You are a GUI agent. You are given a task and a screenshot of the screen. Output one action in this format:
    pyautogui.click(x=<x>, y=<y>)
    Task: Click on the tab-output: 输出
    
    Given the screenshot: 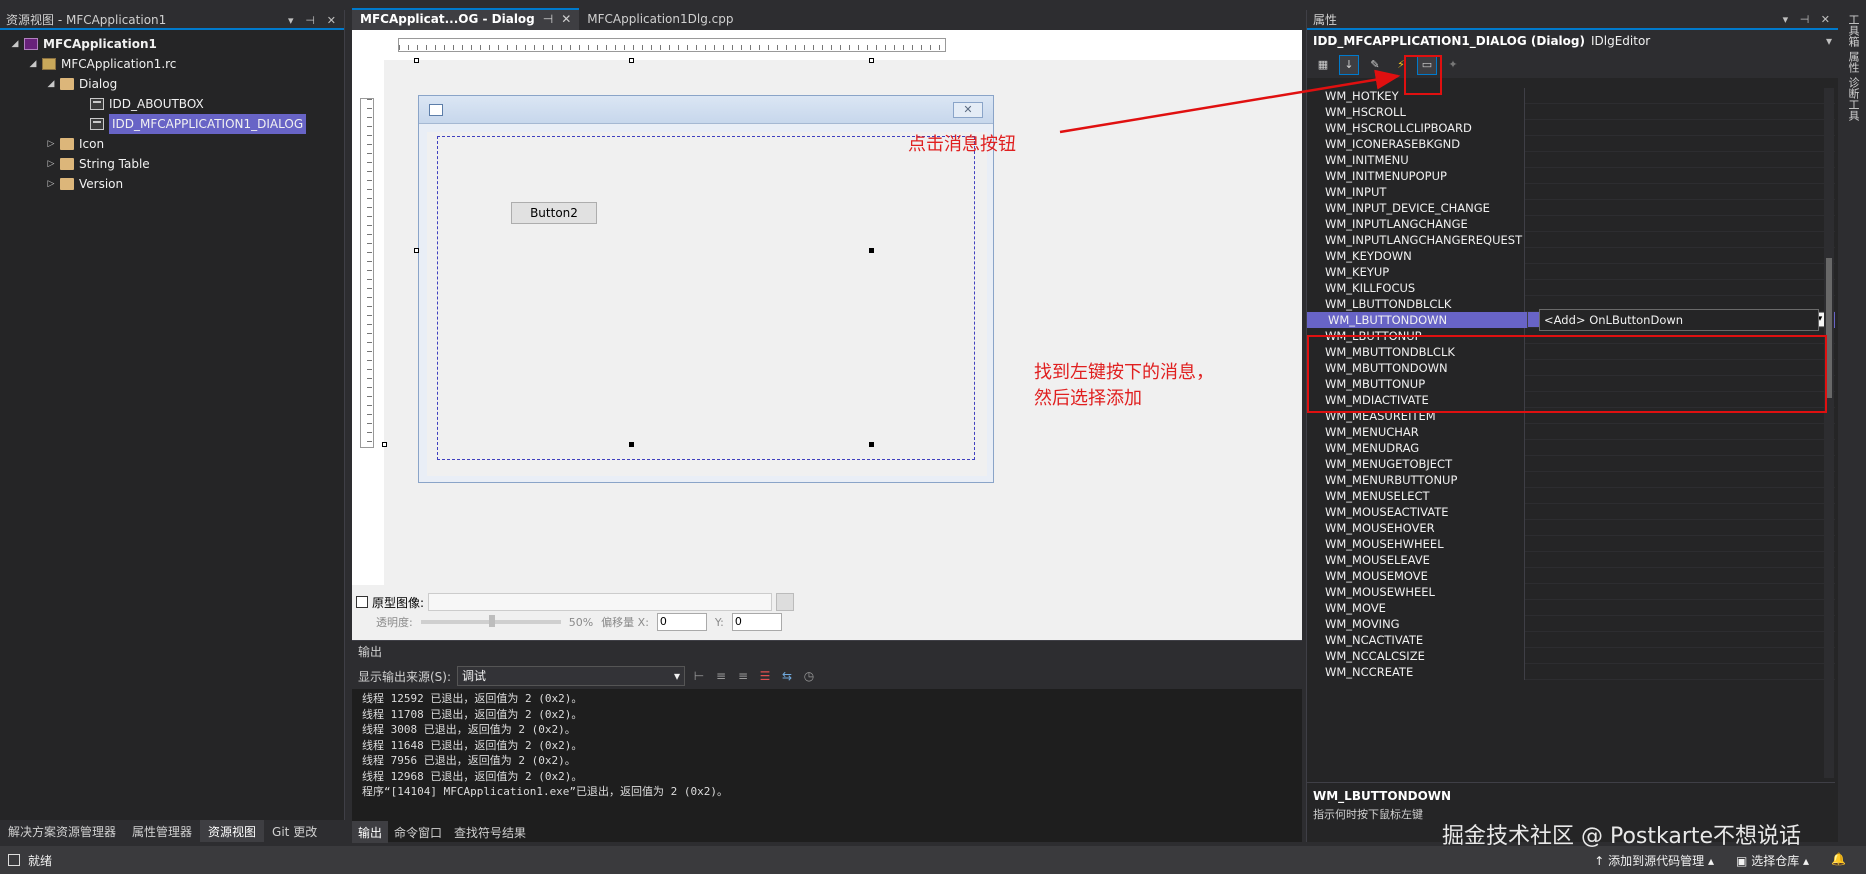 What is the action you would take?
    pyautogui.click(x=370, y=832)
    